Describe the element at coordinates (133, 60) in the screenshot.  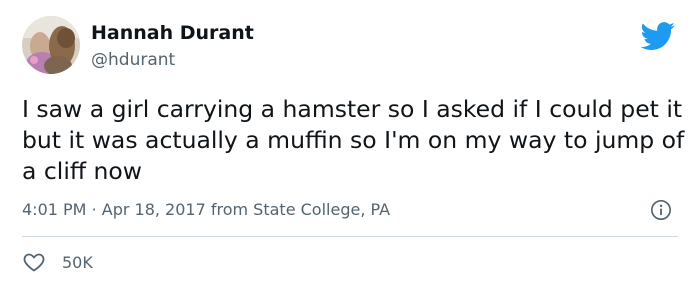
I see `author-handle: @hdurant` at that location.